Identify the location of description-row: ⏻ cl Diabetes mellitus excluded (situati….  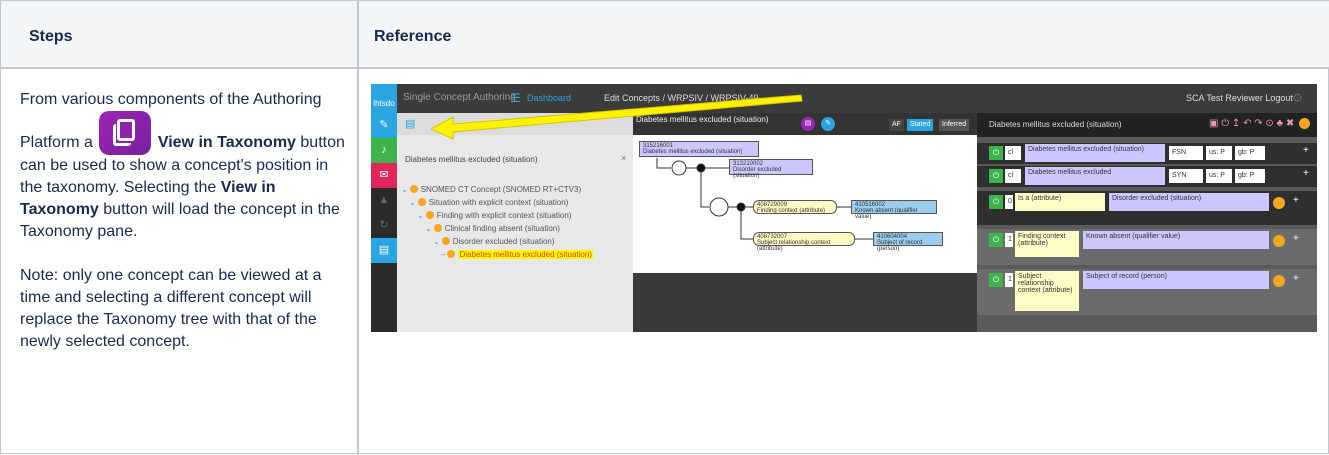
(1147, 153).